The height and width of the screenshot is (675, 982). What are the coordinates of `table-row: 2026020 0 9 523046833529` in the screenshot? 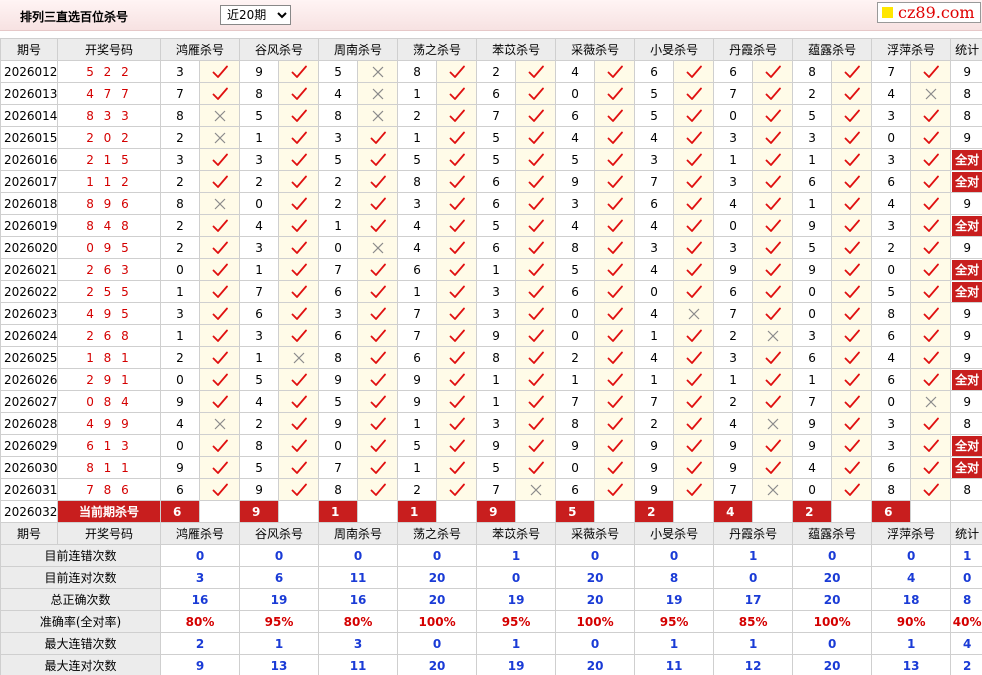 It's located at (491, 247).